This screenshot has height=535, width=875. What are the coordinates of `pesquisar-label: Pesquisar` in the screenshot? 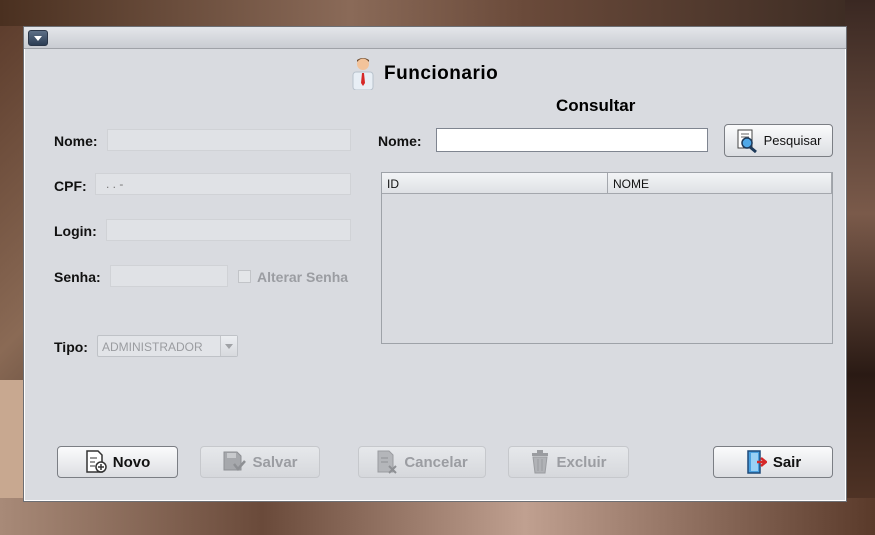 It's located at (792, 140).